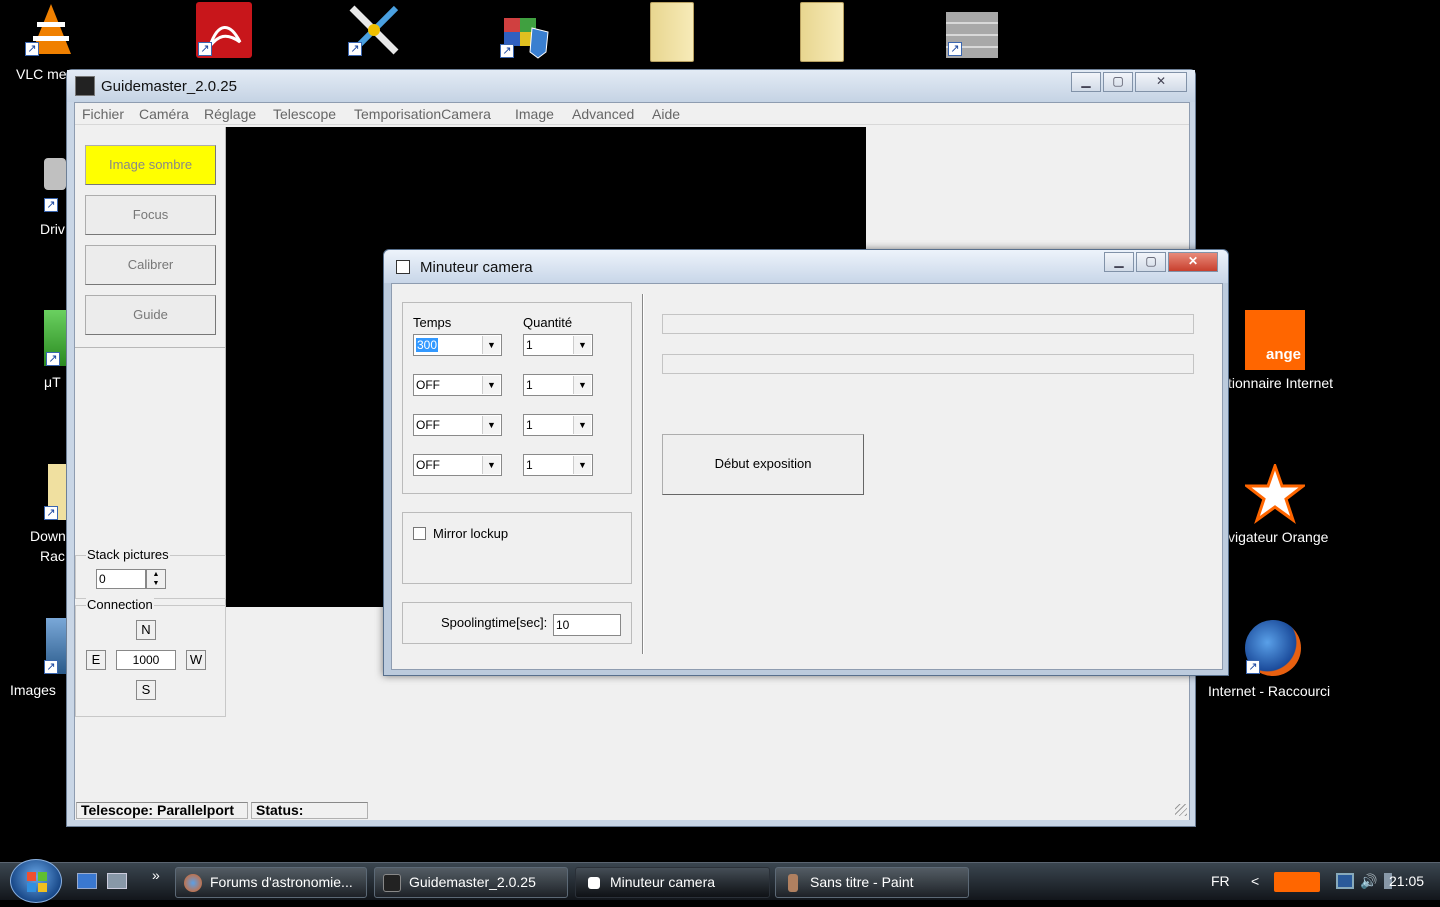 Image resolution: width=1440 pixels, height=907 pixels. I want to click on stack-spinner: ▲ ▼, so click(156, 579).